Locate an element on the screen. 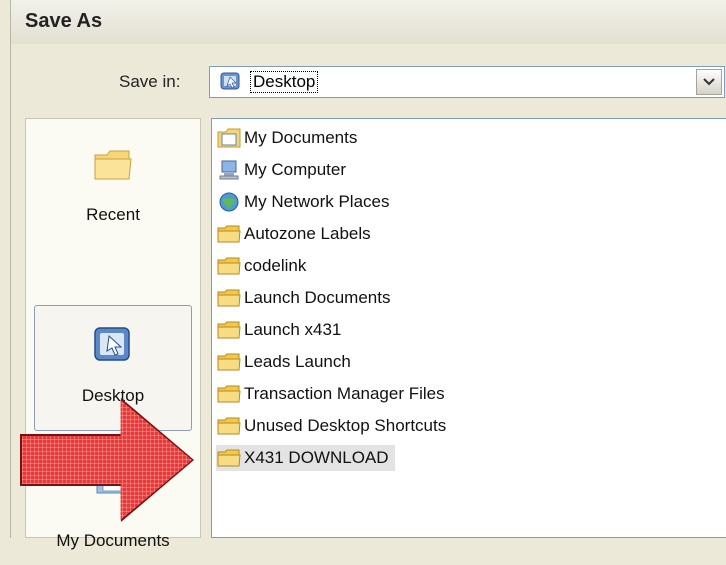 This screenshot has width=726, height=565. place-desktop: Desktop is located at coordinates (113, 368).